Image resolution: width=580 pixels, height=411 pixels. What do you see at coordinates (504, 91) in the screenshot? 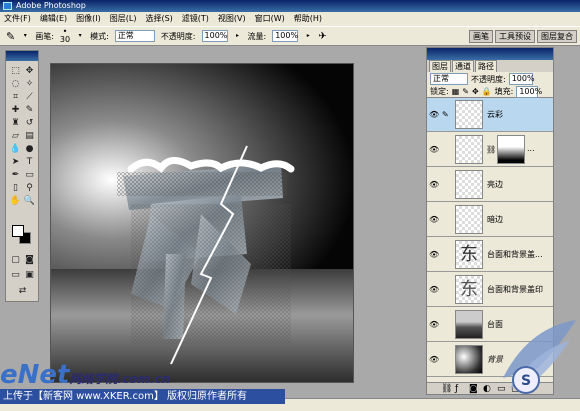
I see `fill-label: 填充:` at bounding box center [504, 91].